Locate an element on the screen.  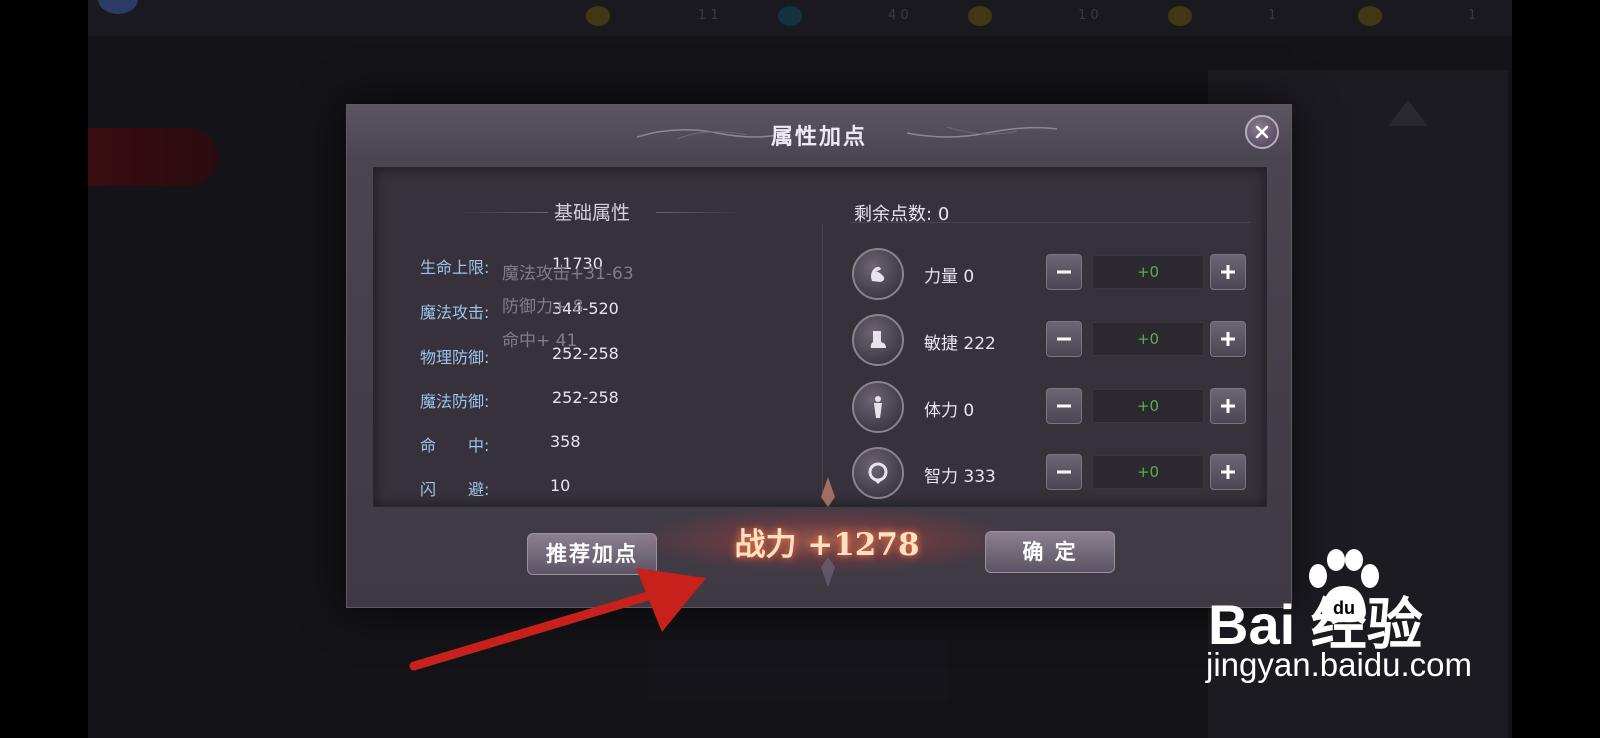
dialog-title: 属性加点 is located at coordinates (818, 137).